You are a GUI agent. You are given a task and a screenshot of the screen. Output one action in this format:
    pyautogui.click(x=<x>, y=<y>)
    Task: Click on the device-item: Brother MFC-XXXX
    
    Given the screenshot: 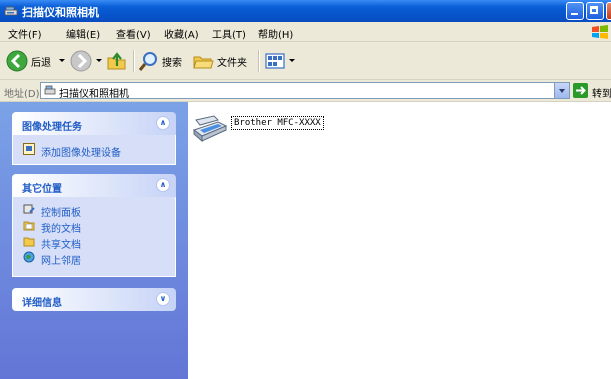 What is the action you would take?
    pyautogui.click(x=262, y=129)
    